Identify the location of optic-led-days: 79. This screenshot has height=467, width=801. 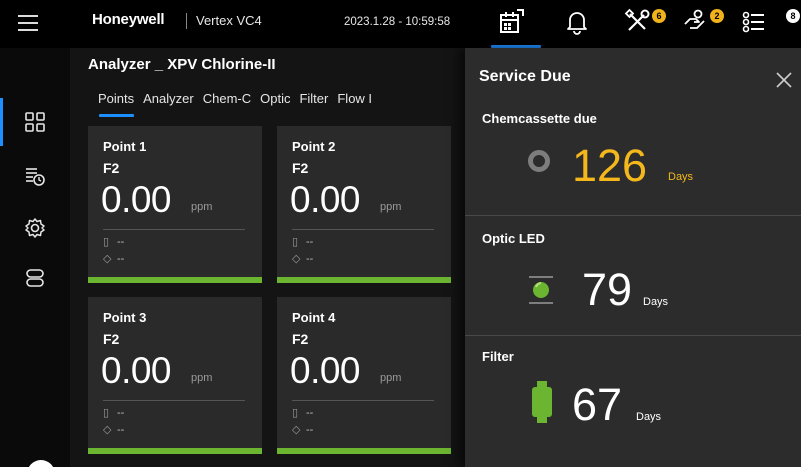
(607, 289).